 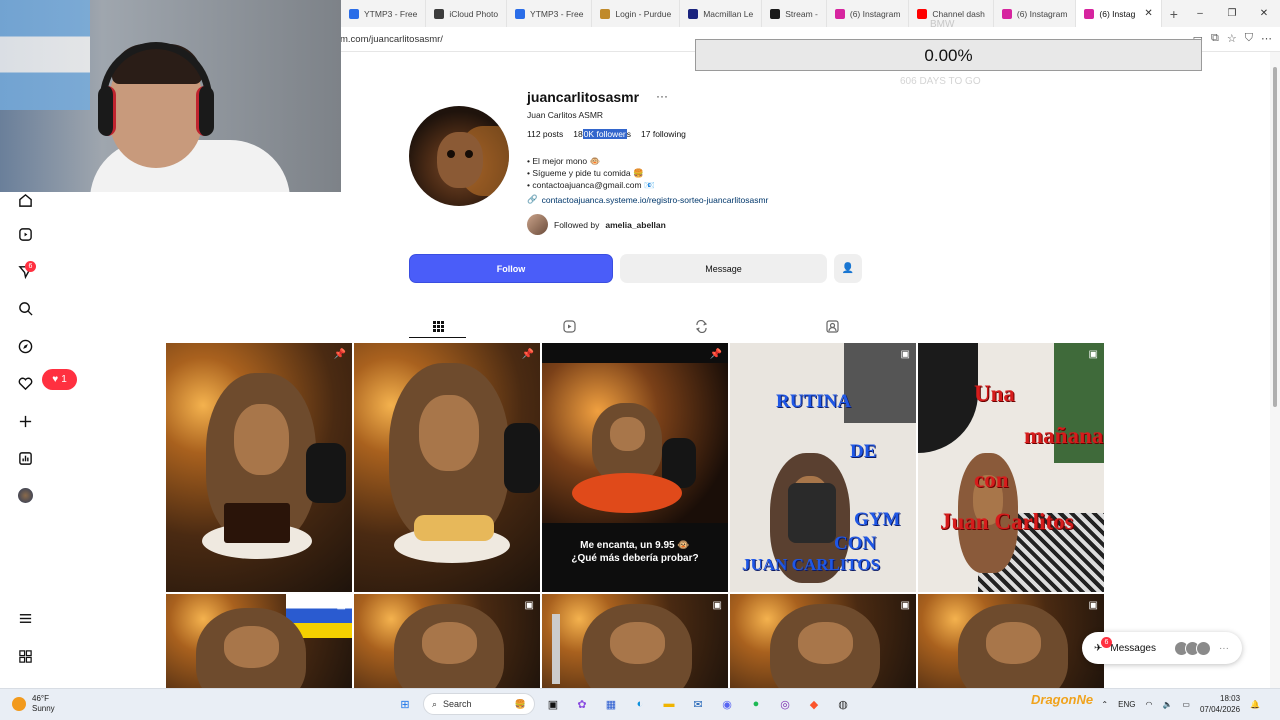 I want to click on browser-tab: Login - Purdue, so click(x=636, y=13).